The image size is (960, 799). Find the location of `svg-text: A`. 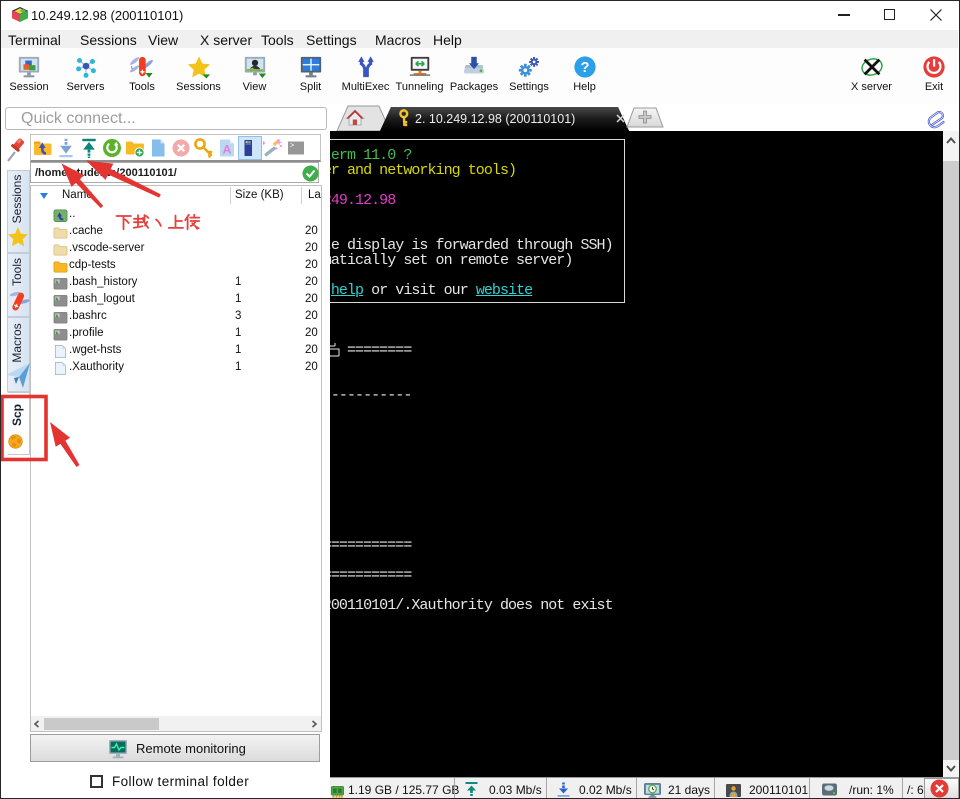

svg-text: A is located at coordinates (227, 150).